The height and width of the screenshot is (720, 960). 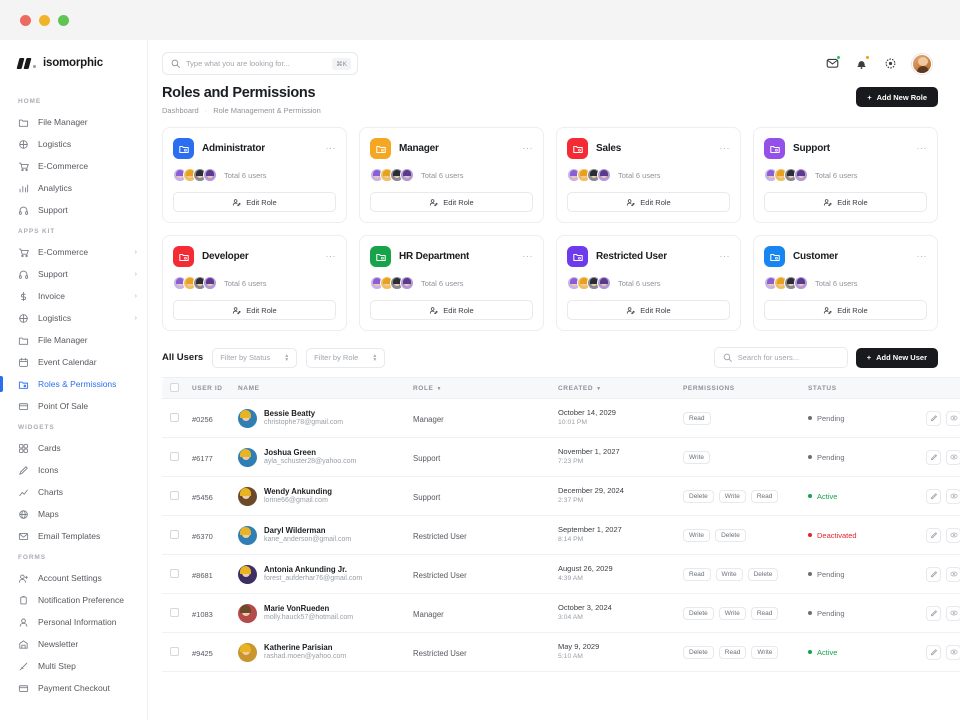 What do you see at coordinates (481, 388) in the screenshot?
I see `table-header-role: ROLE ▼` at bounding box center [481, 388].